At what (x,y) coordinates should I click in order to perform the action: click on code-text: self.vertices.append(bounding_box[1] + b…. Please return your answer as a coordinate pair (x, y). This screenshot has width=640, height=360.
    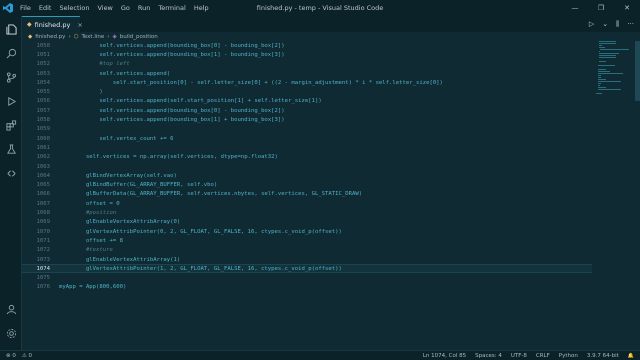
    Looking at the image, I should click on (171, 120).